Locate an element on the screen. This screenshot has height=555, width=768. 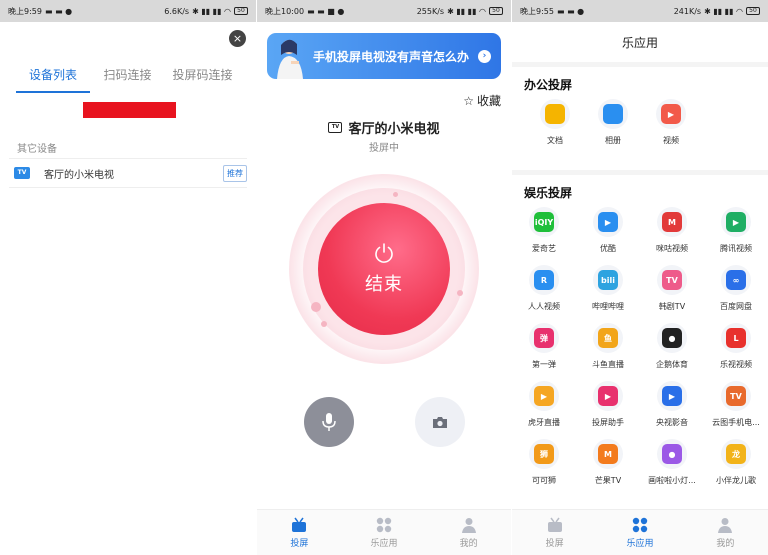
app-icon: R is located at coordinates (544, 280).